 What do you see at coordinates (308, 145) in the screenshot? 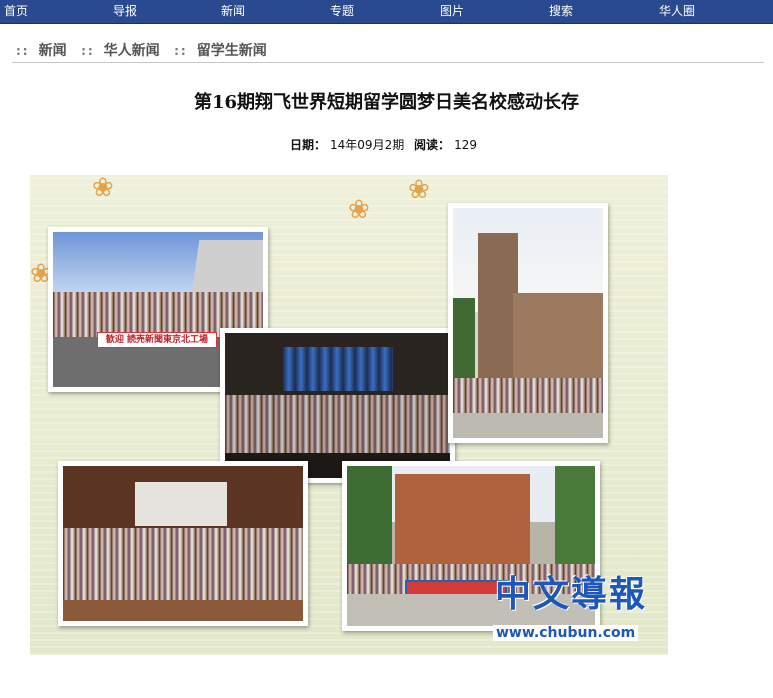
I see `date-label: 日期：` at bounding box center [308, 145].